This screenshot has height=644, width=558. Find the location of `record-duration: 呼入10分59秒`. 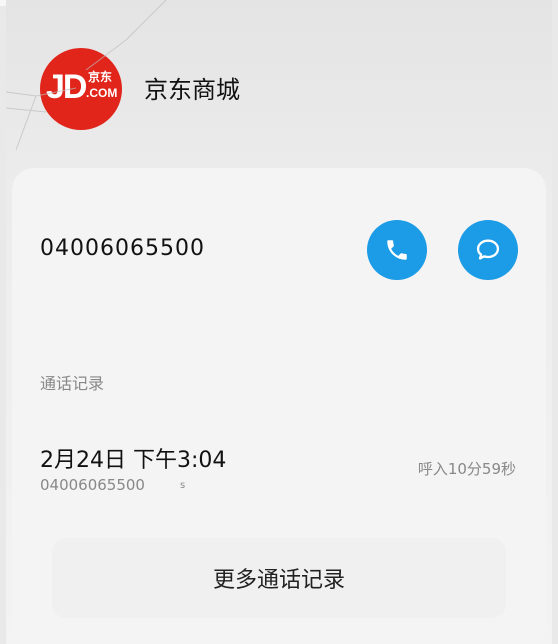

record-duration: 呼入10分59秒 is located at coordinates (466, 469).